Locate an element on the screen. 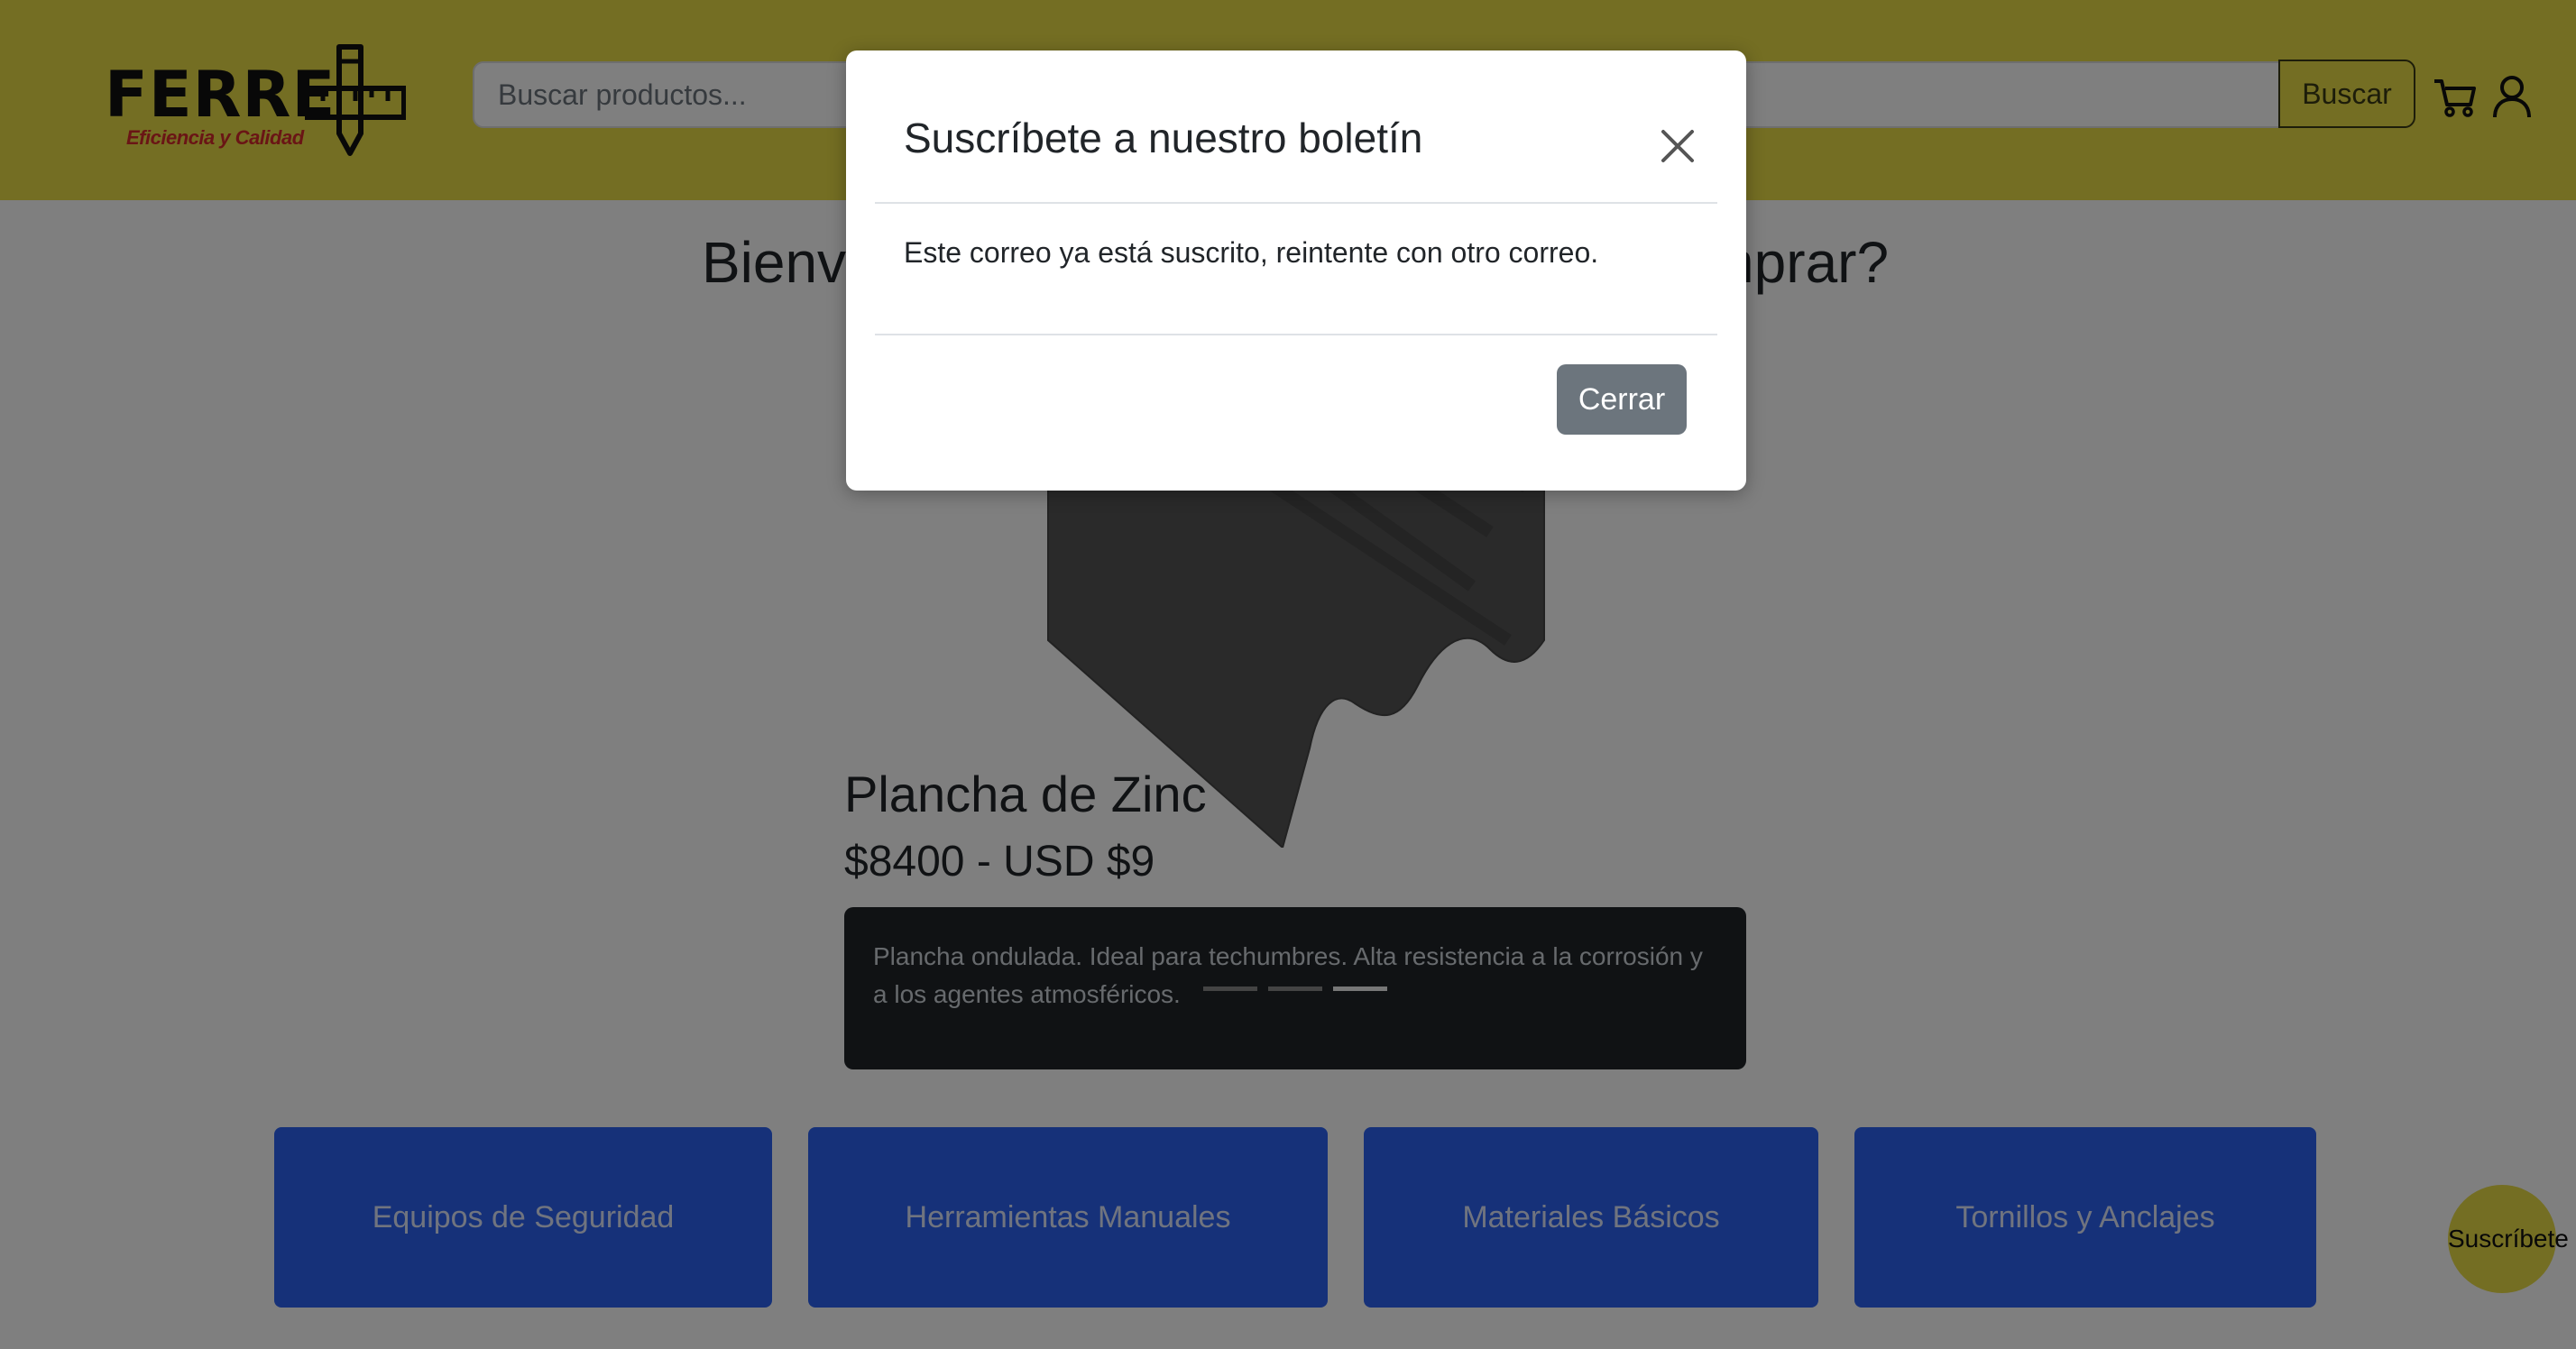 This screenshot has height=1349, width=2576. modal-title: Suscríbete a nuestro boletín is located at coordinates (1164, 138).